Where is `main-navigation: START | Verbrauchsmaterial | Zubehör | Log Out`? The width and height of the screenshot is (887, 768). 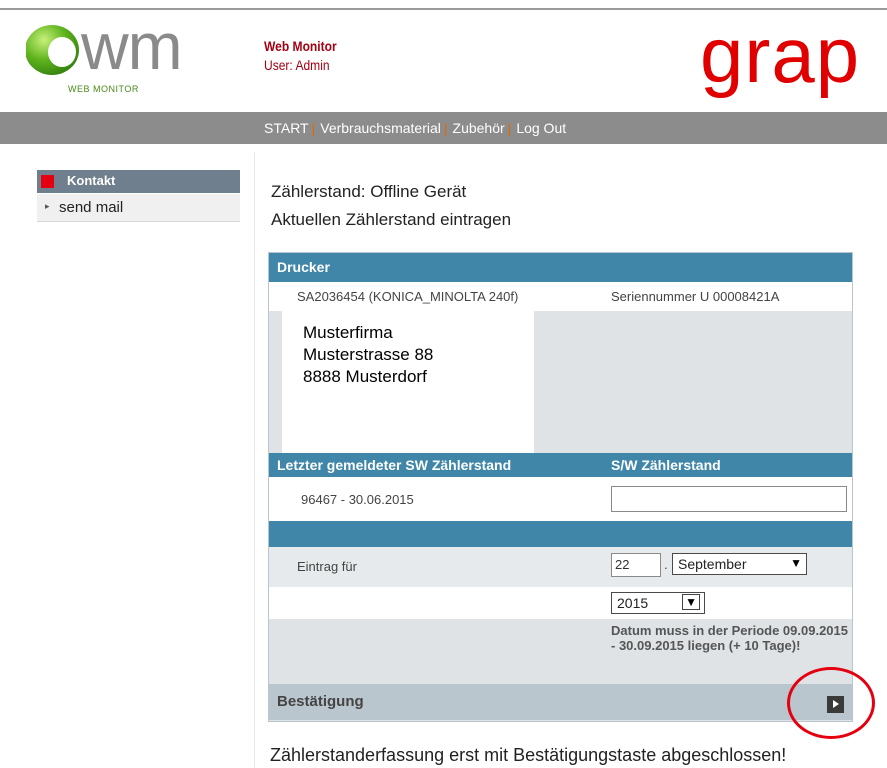 main-navigation: START | Verbrauchsmaterial | Zubehör | Log Out is located at coordinates (443, 128).